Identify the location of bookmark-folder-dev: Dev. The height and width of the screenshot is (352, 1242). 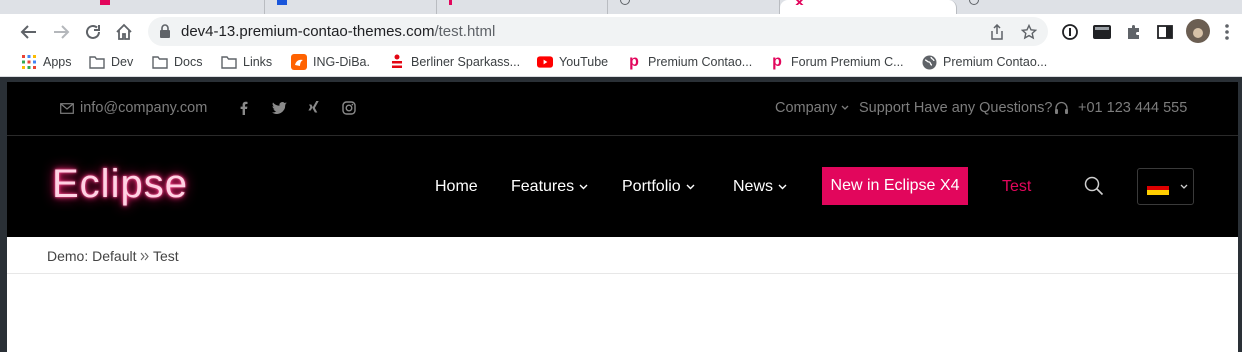
(111, 62).